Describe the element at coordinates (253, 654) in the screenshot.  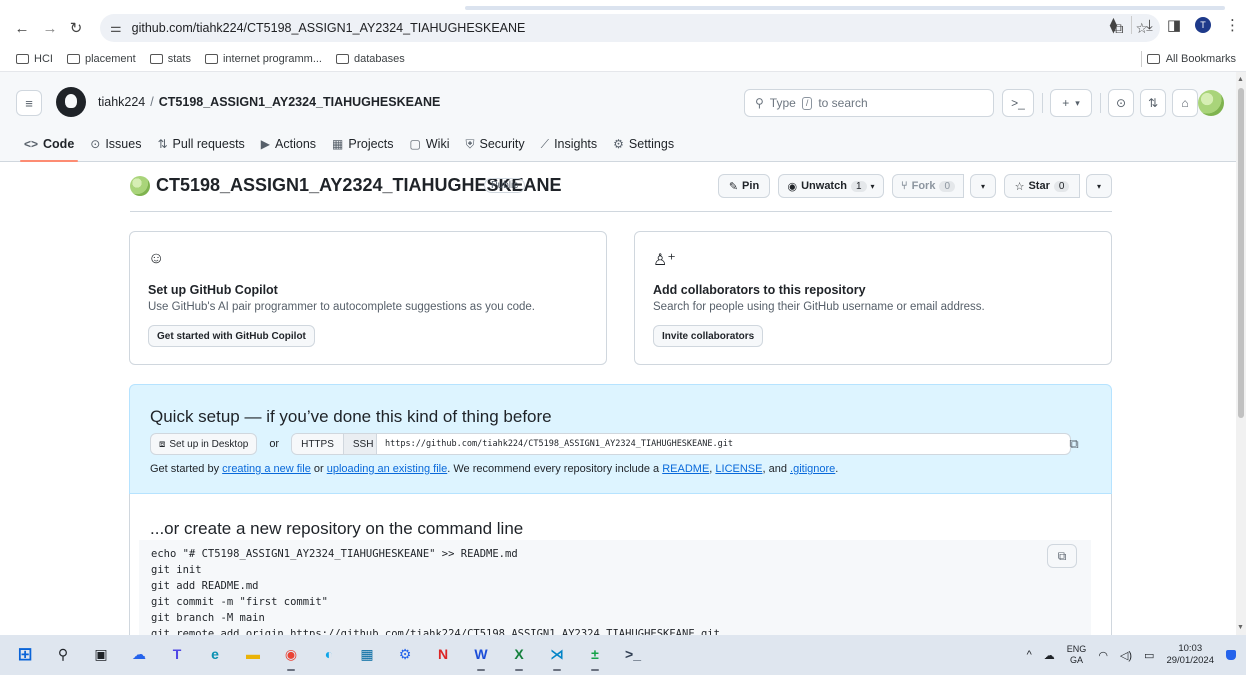
I see `file-explorer-icon: ▬` at that location.